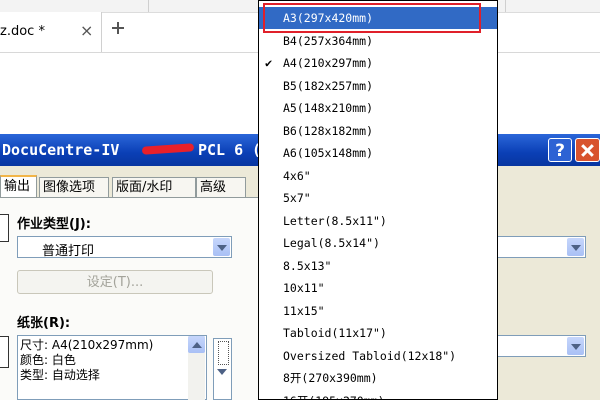 The width and height of the screenshot is (600, 400). I want to click on paper-size-option: Oversized Tabloid(12x18"), so click(378, 356).